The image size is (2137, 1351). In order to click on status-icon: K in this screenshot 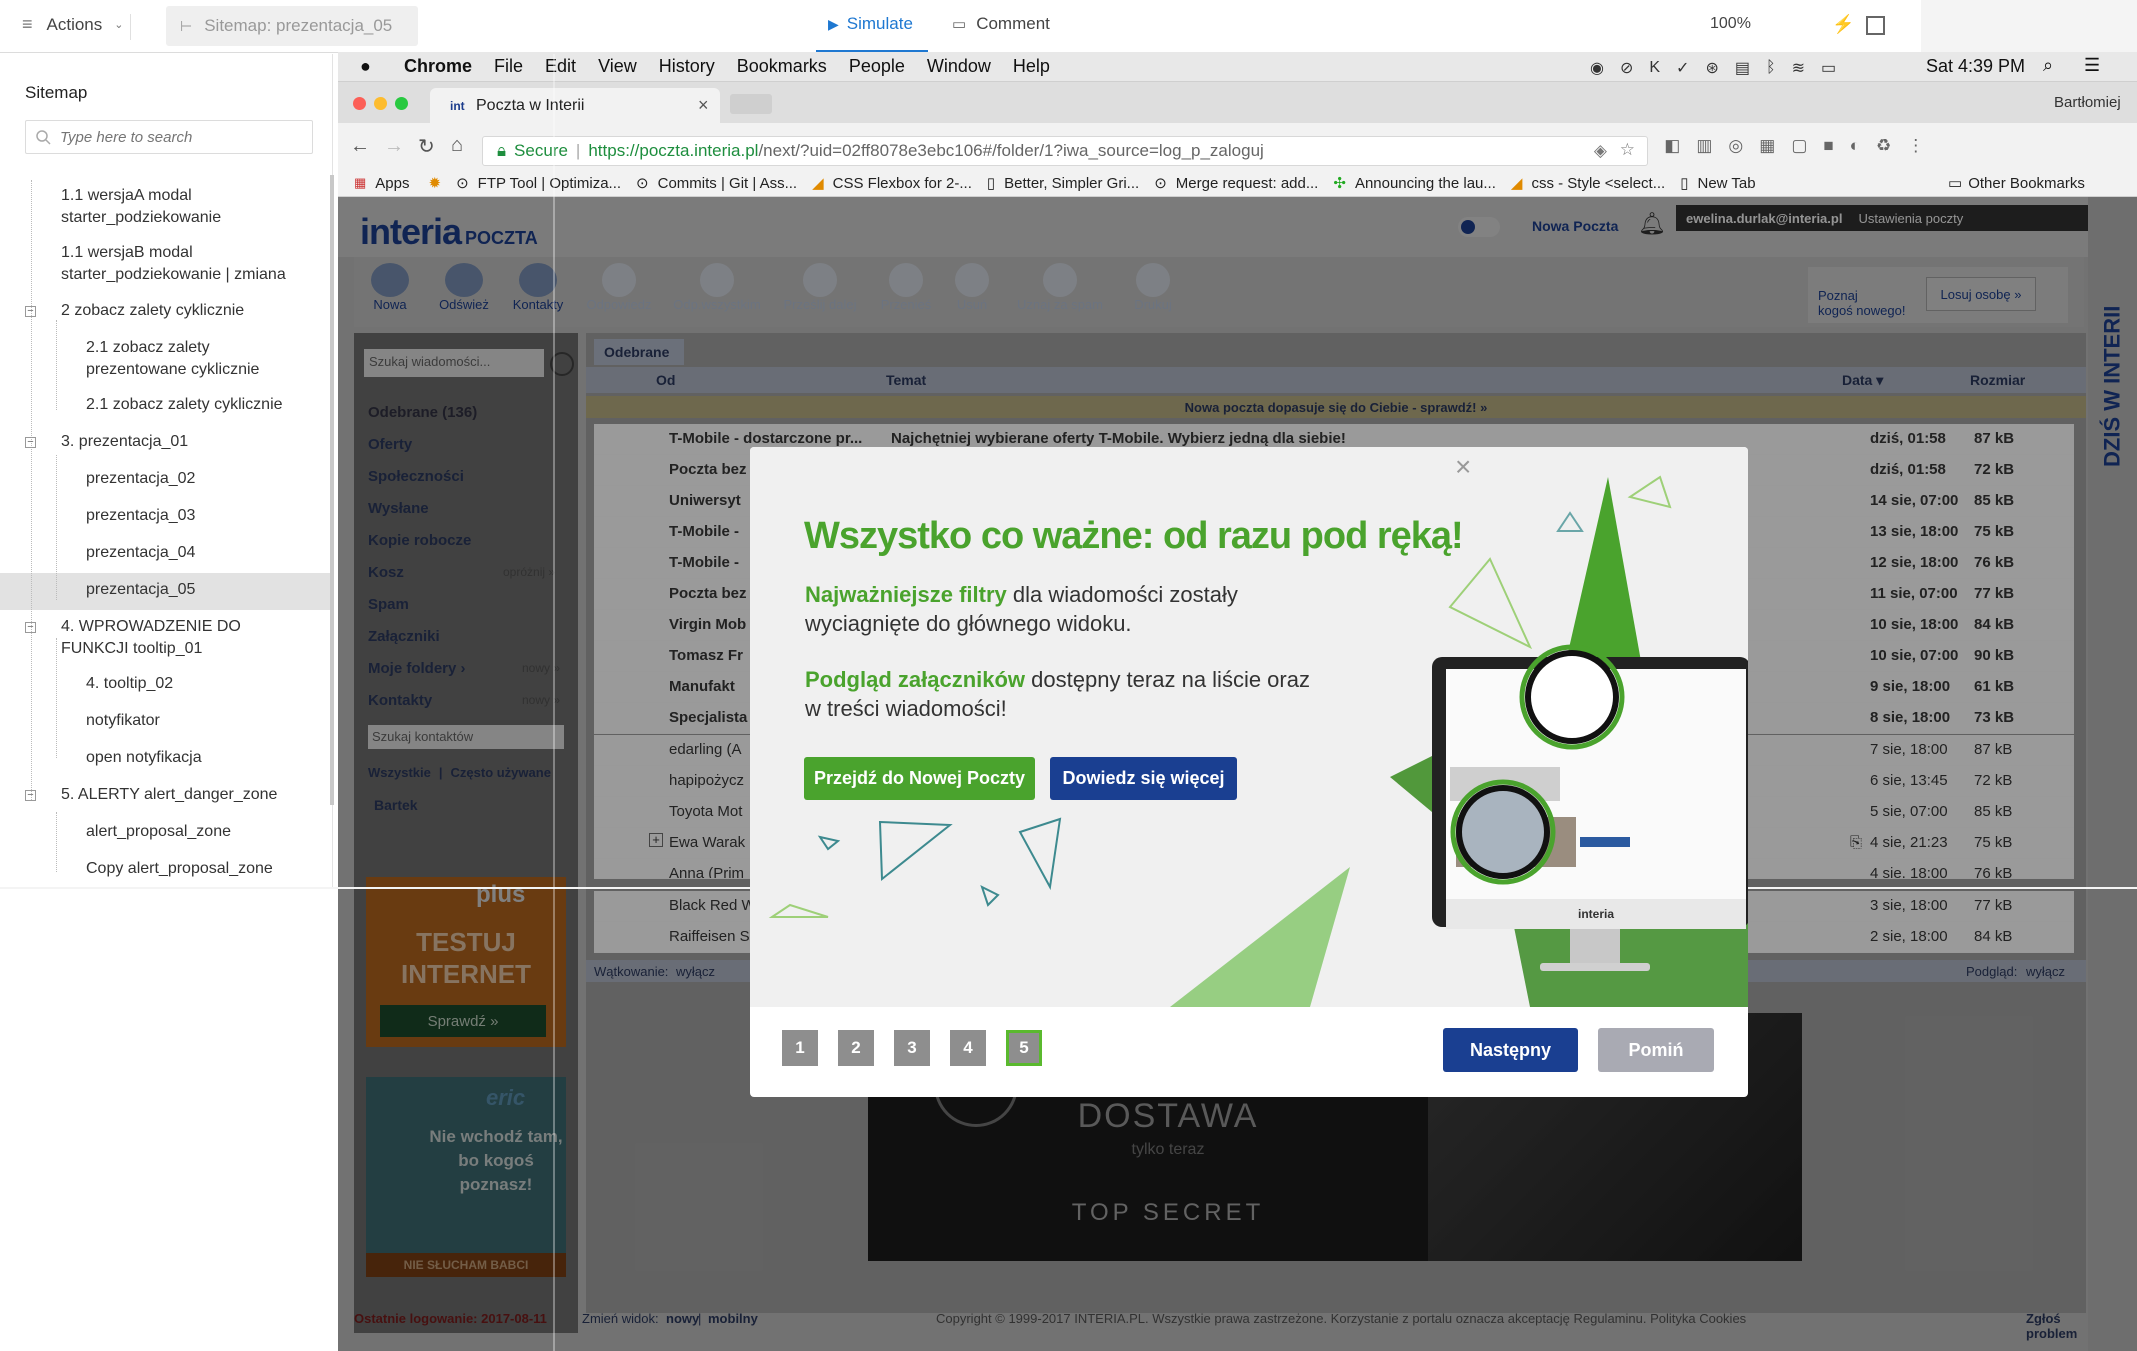, I will do `click(1654, 68)`.